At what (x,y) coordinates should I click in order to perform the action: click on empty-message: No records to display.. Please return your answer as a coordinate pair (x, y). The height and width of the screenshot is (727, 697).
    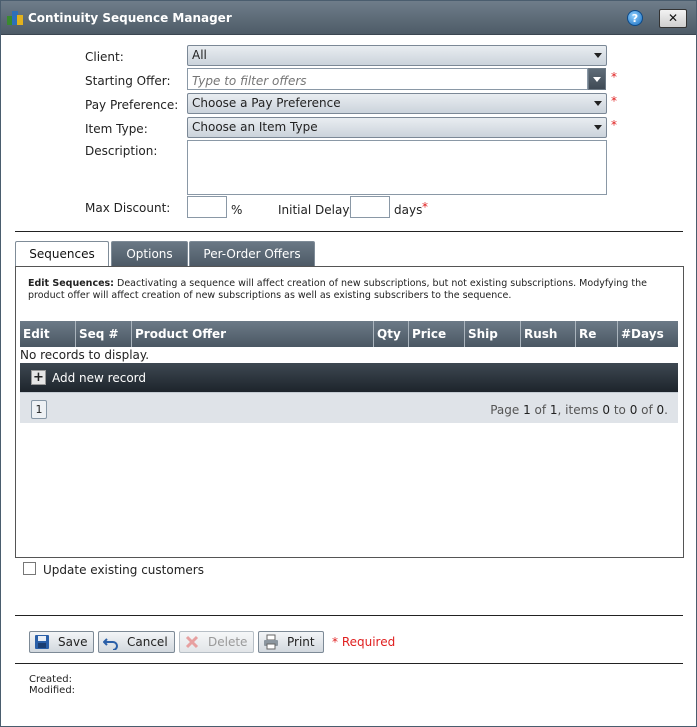
    Looking at the image, I should click on (85, 355).